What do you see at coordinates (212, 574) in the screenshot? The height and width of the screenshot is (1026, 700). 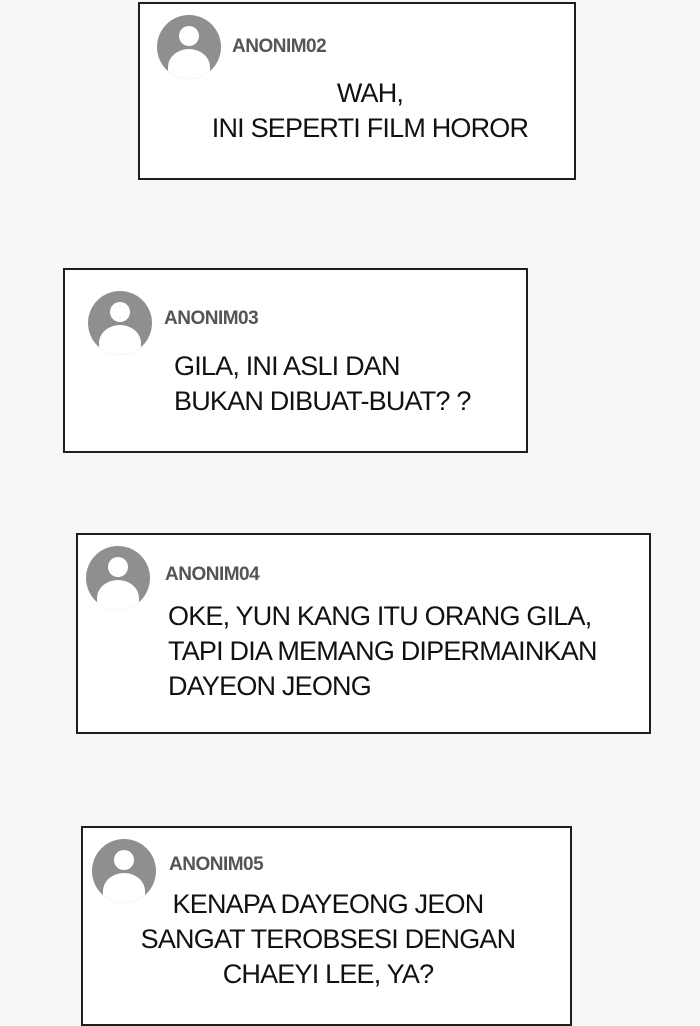 I see `comment-username: ANONIM04` at bounding box center [212, 574].